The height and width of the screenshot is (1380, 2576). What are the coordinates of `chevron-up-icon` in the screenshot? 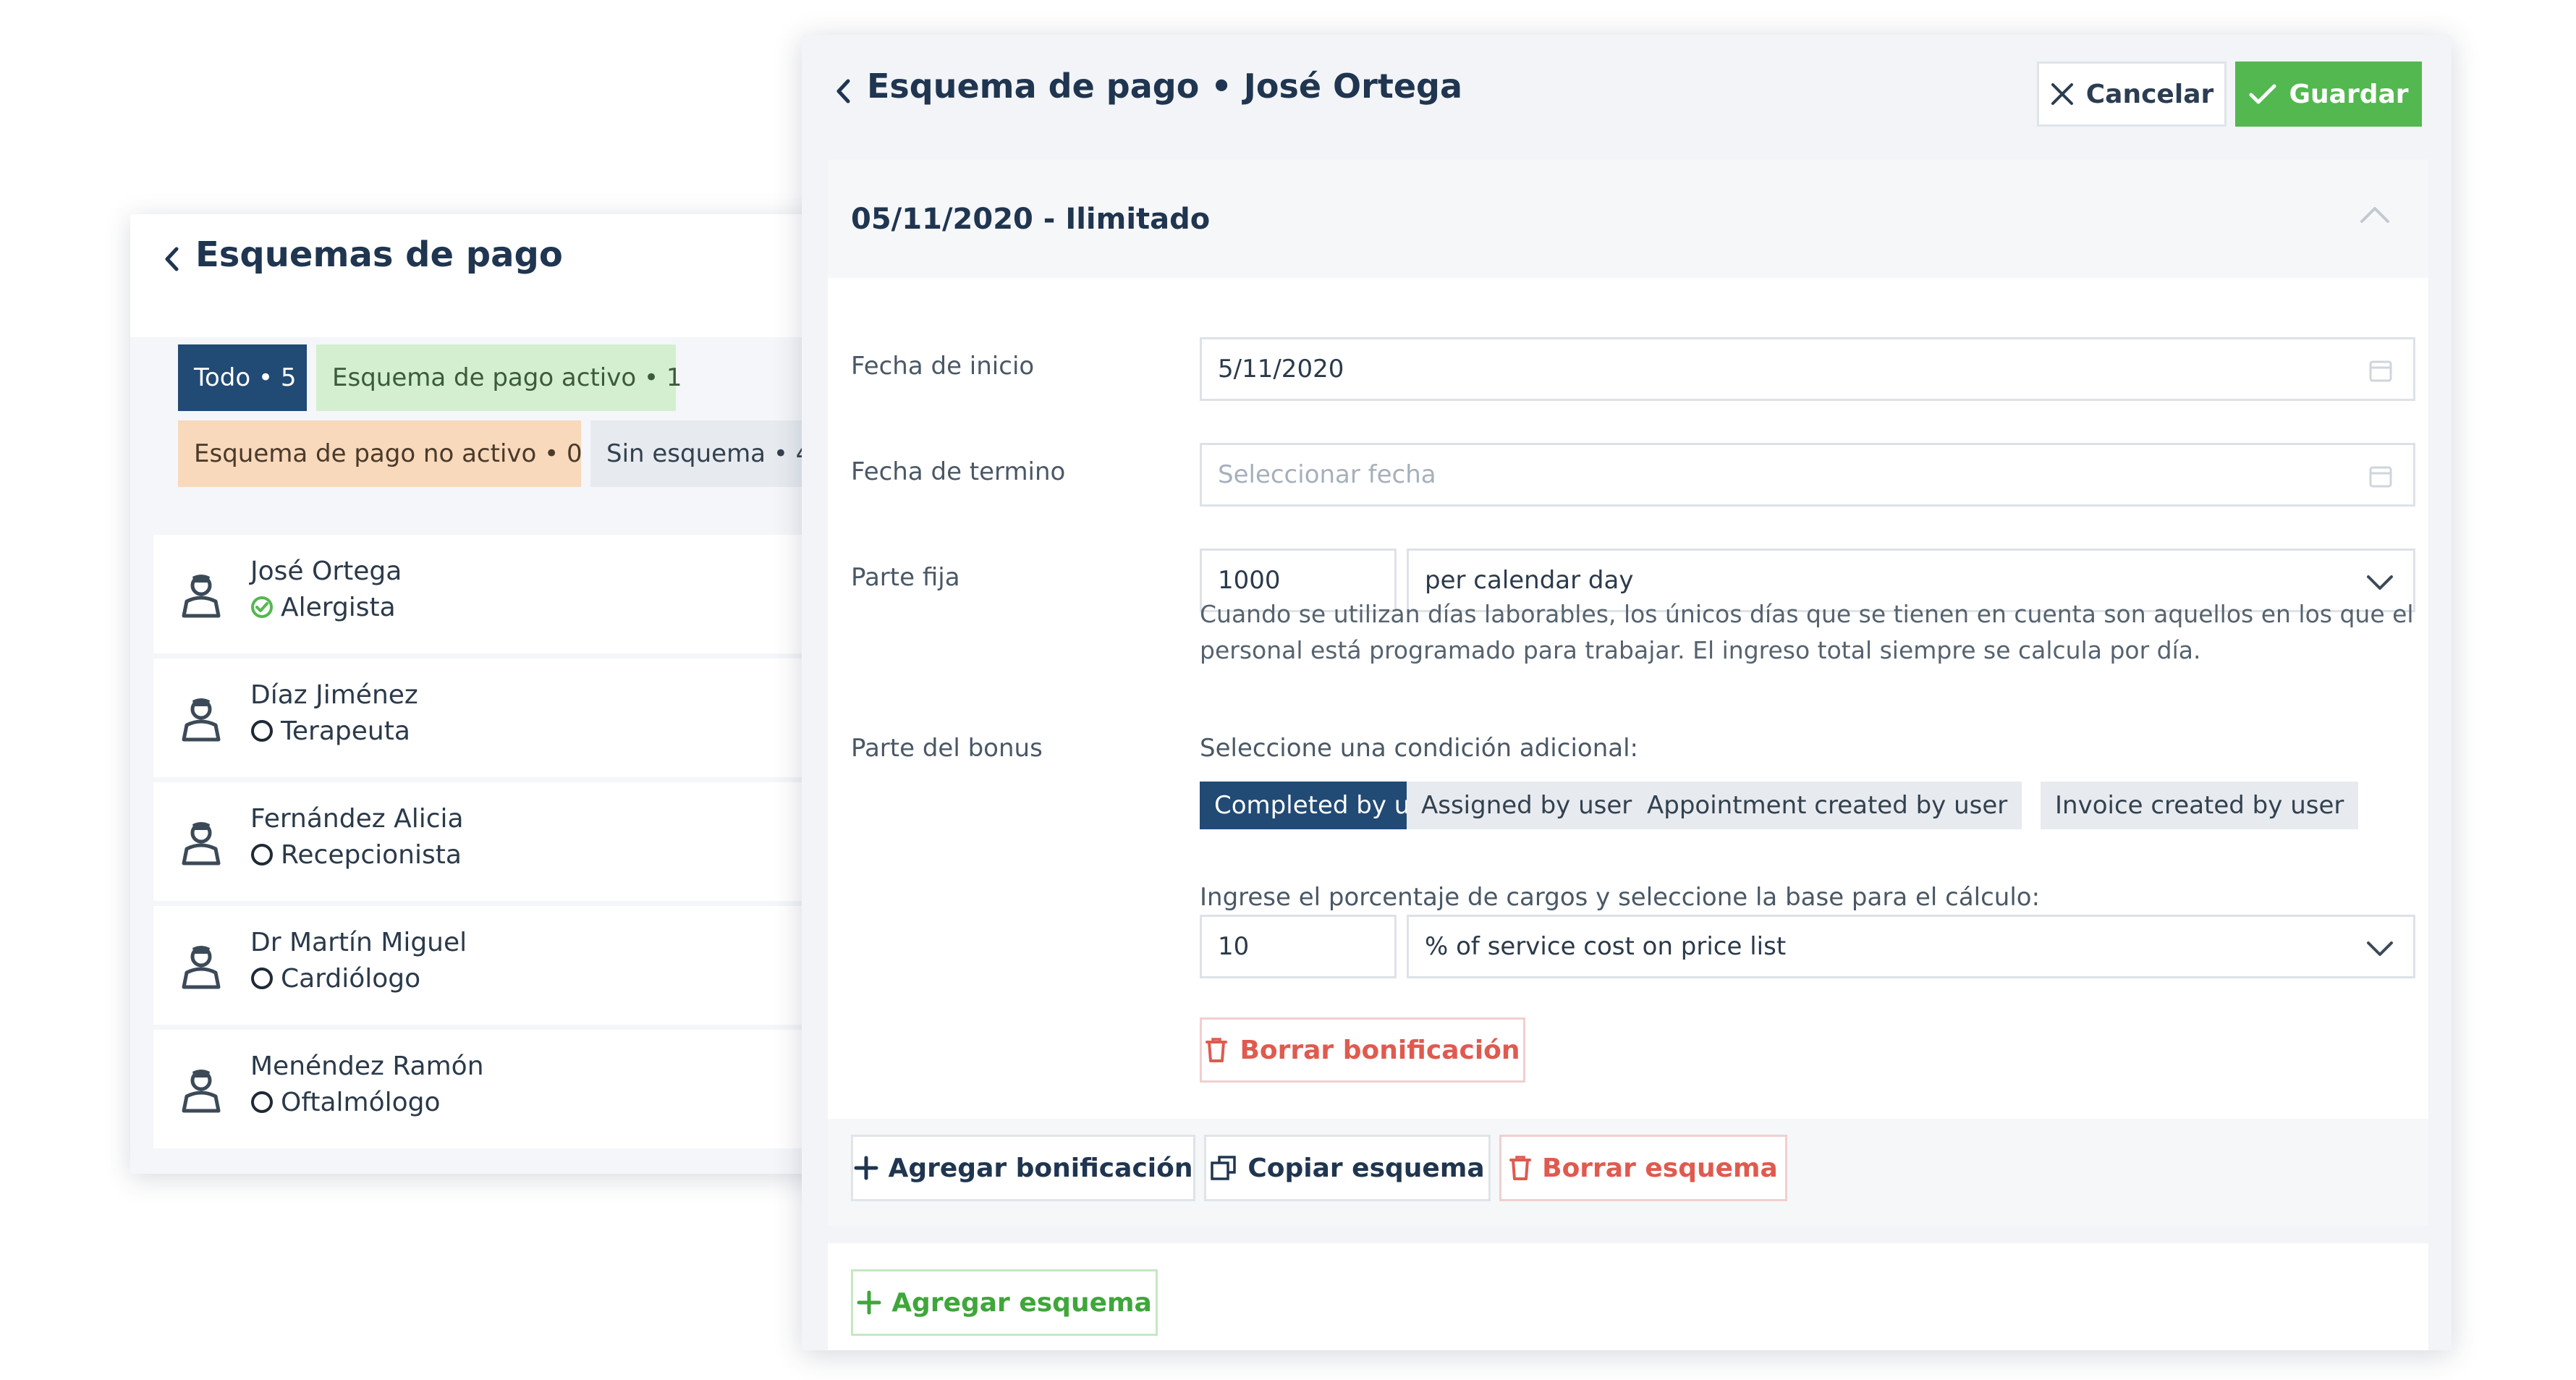 It's located at (2375, 215).